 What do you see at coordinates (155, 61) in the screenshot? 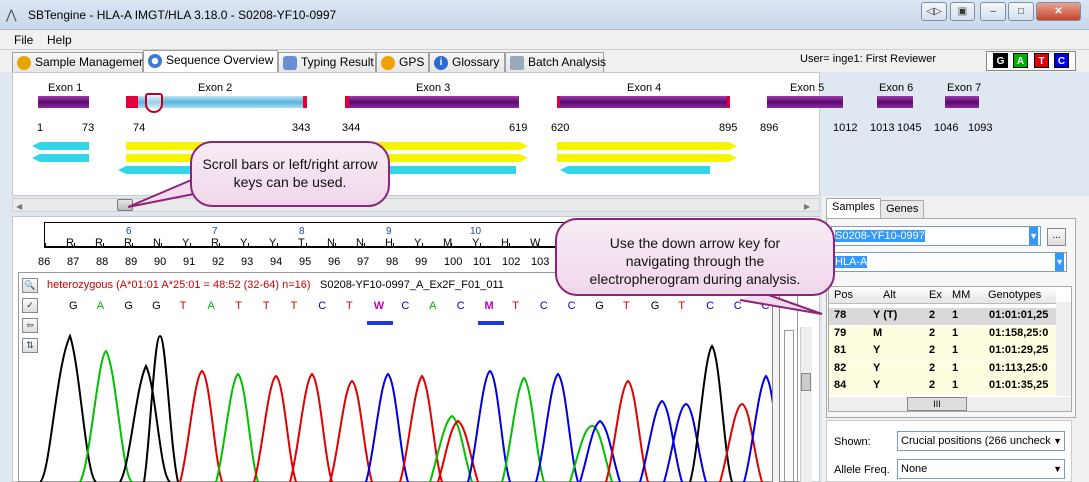
I see `sequence-overview-icon` at bounding box center [155, 61].